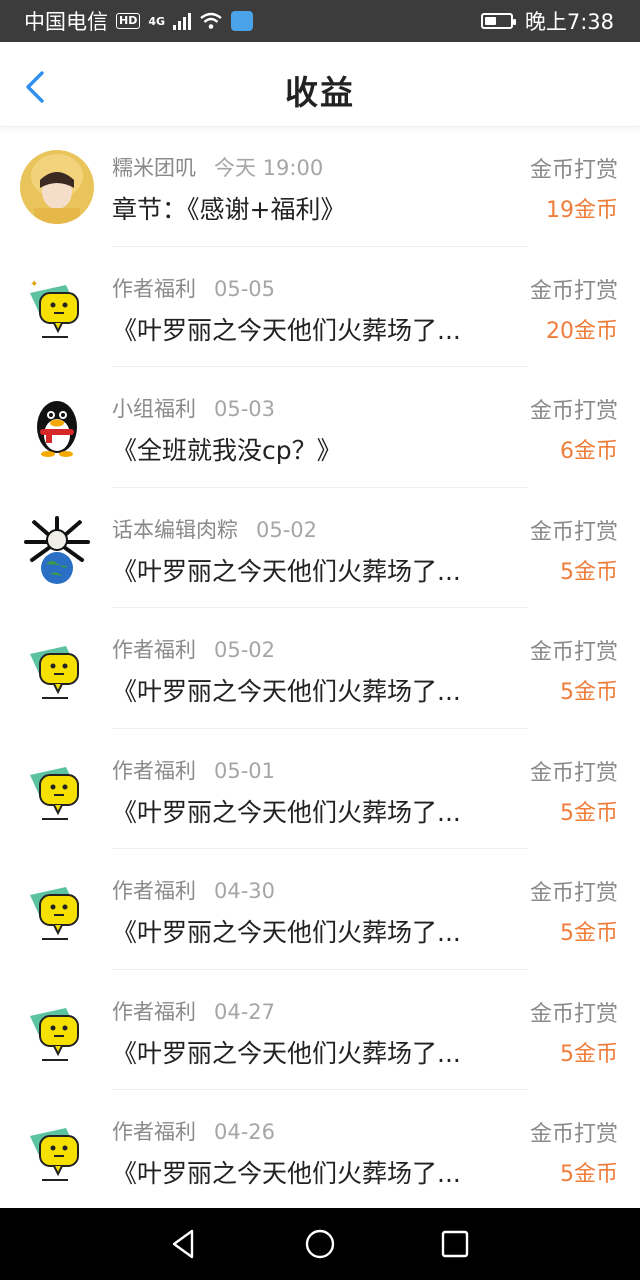  I want to click on list-item: ✦ 作者福利 05-05 《叶罗丽之今天他们火葬场了... 金币打赏 20金币, so click(320, 307).